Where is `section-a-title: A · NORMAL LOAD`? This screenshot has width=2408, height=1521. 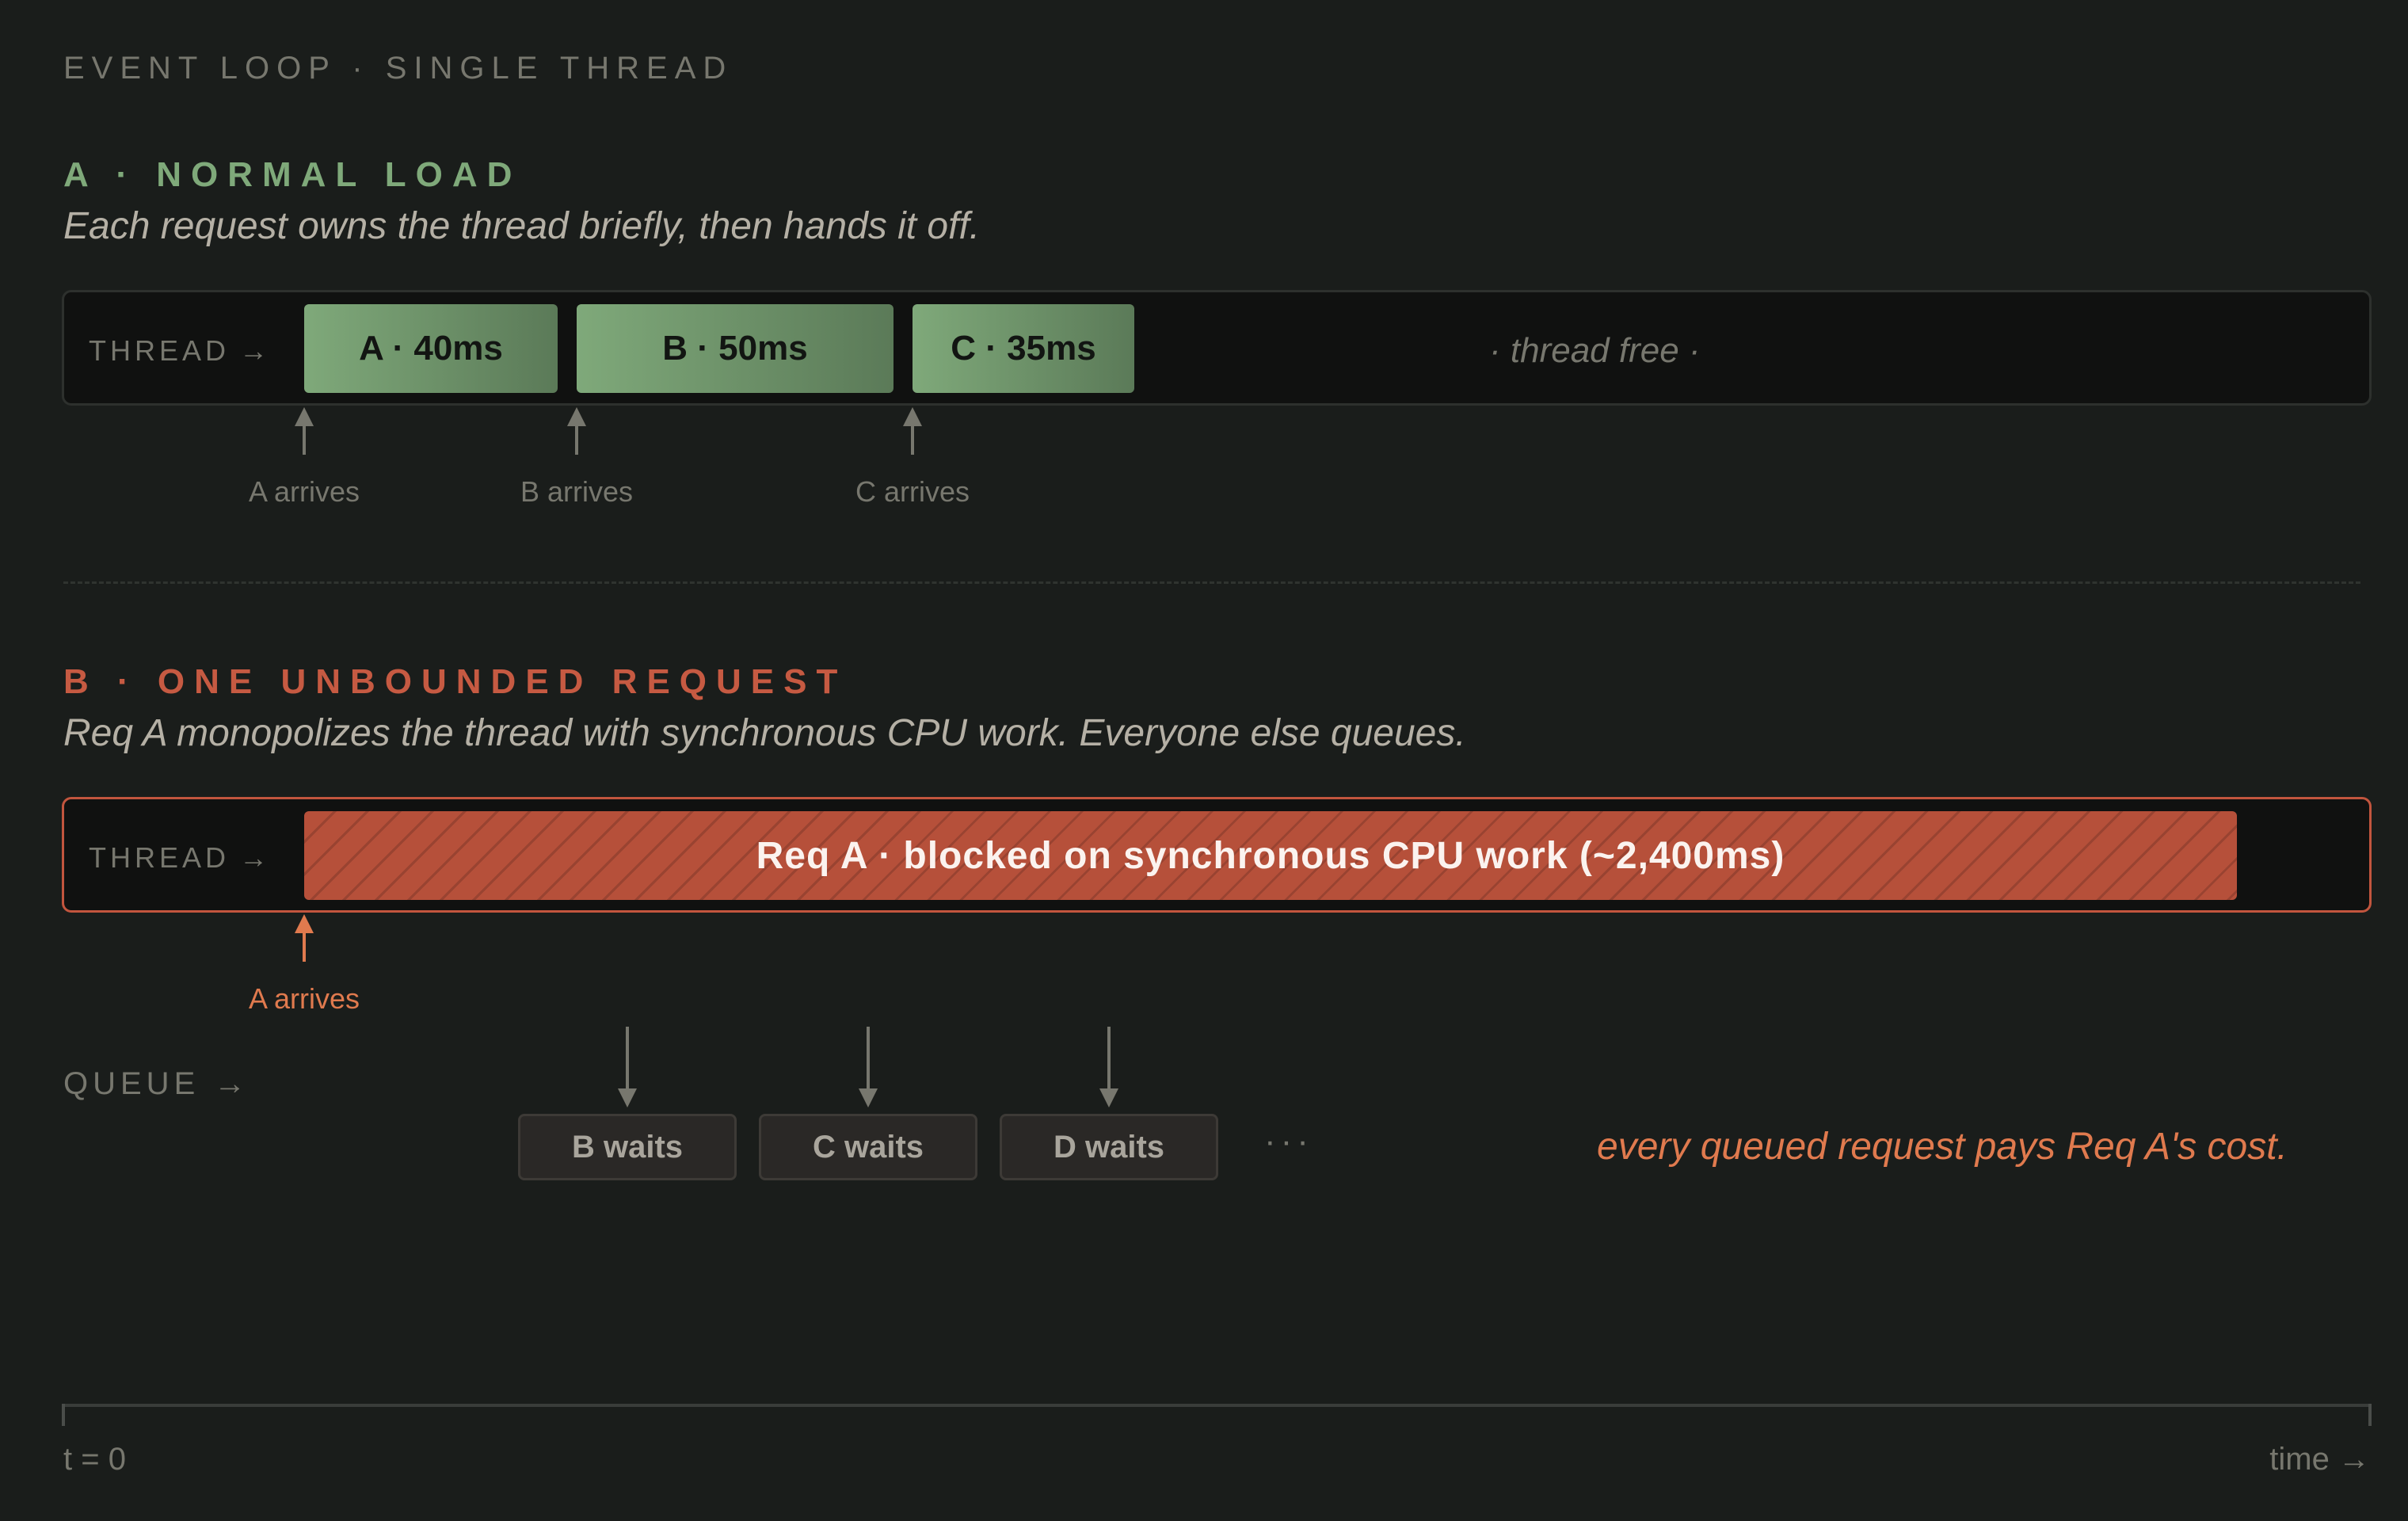
section-a-title: A · NORMAL LOAD is located at coordinates (292, 174).